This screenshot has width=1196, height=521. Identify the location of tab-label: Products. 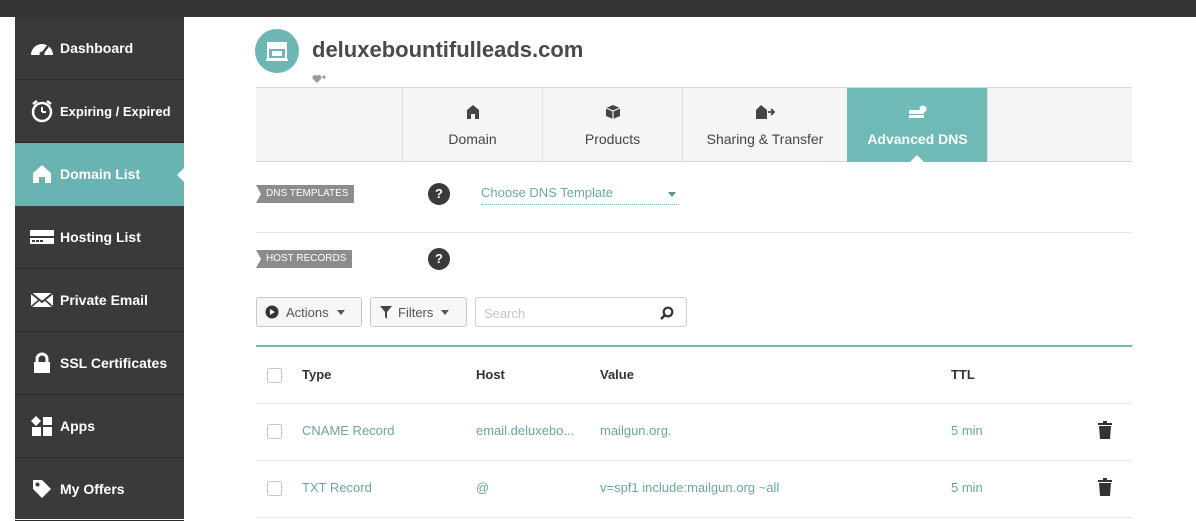
(612, 139).